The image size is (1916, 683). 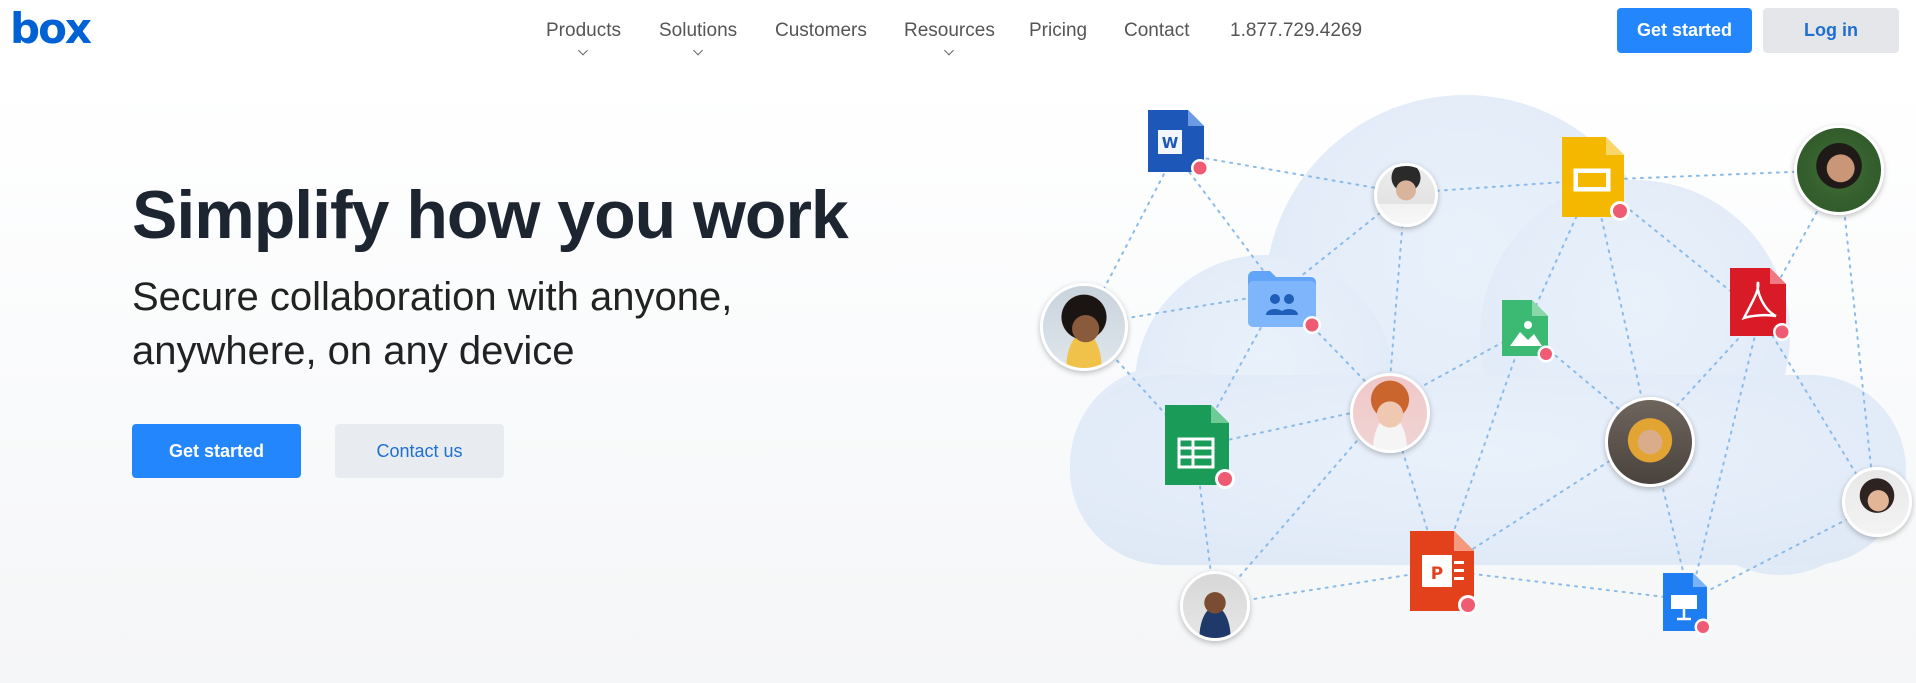 I want to click on nav-customers-label: Customers, so click(x=821, y=30).